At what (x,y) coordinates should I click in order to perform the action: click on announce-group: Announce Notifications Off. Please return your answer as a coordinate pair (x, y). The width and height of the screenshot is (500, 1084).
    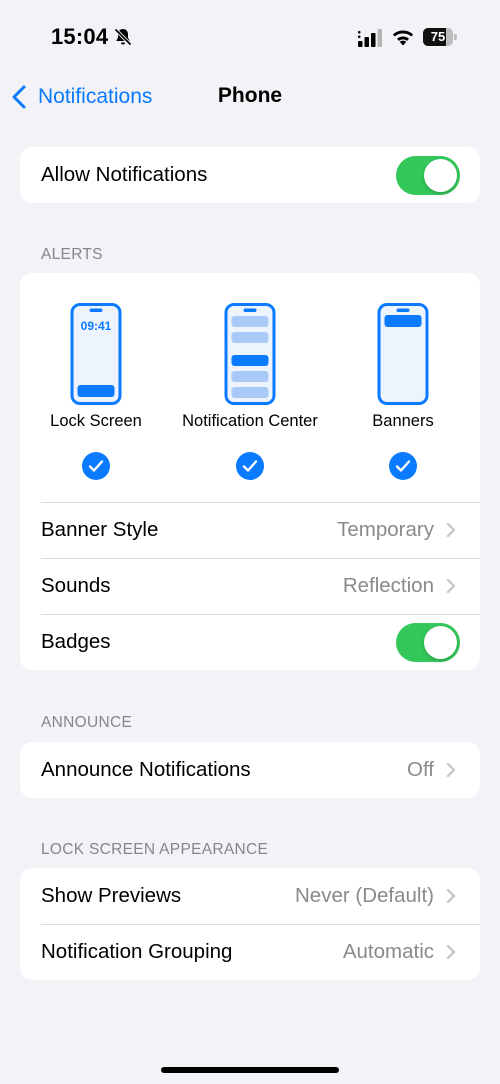
    Looking at the image, I should click on (250, 770).